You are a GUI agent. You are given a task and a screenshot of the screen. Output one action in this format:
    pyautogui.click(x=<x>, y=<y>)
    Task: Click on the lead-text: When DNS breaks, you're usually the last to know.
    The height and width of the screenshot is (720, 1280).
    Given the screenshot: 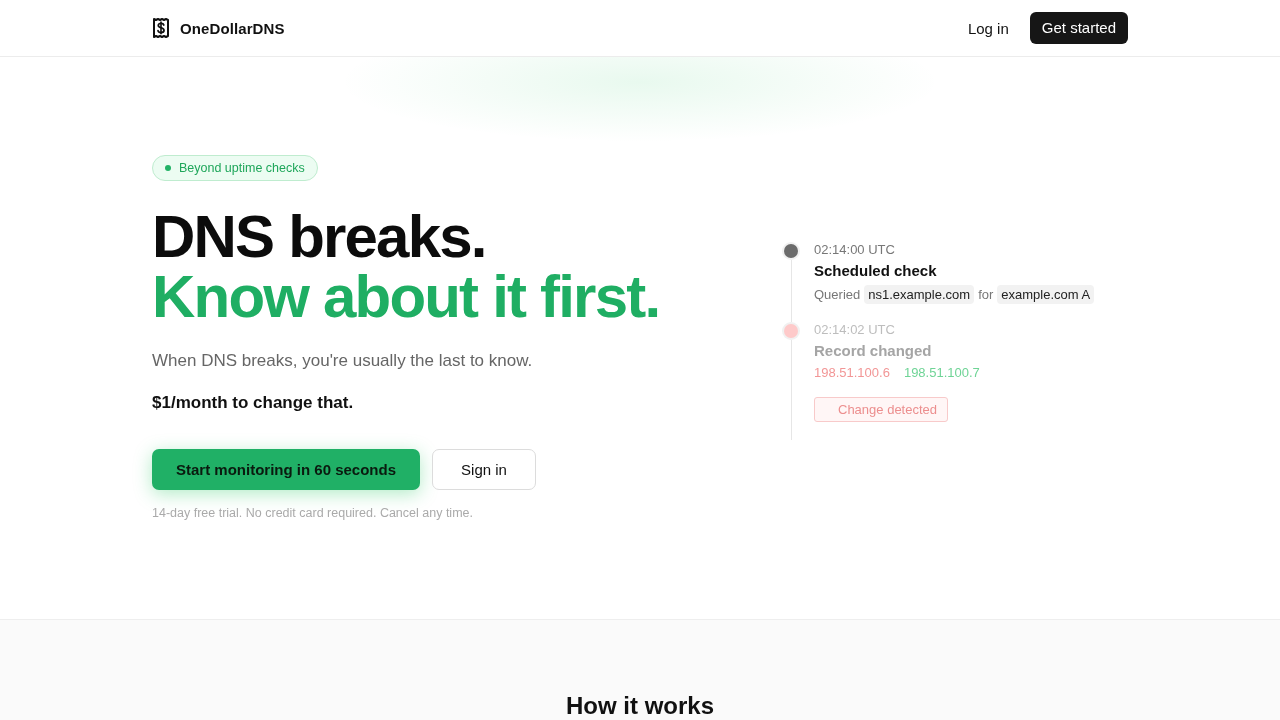 What is the action you would take?
    pyautogui.click(x=342, y=361)
    